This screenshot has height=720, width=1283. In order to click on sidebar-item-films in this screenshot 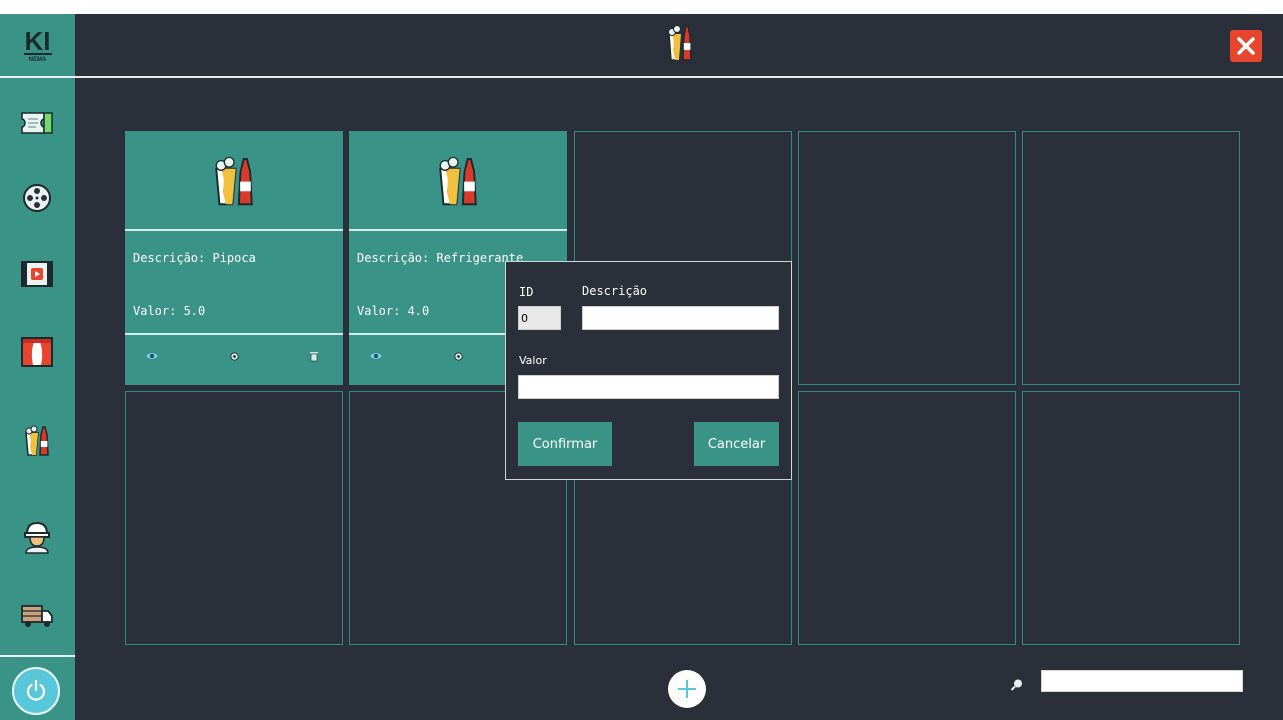, I will do `click(37, 198)`.